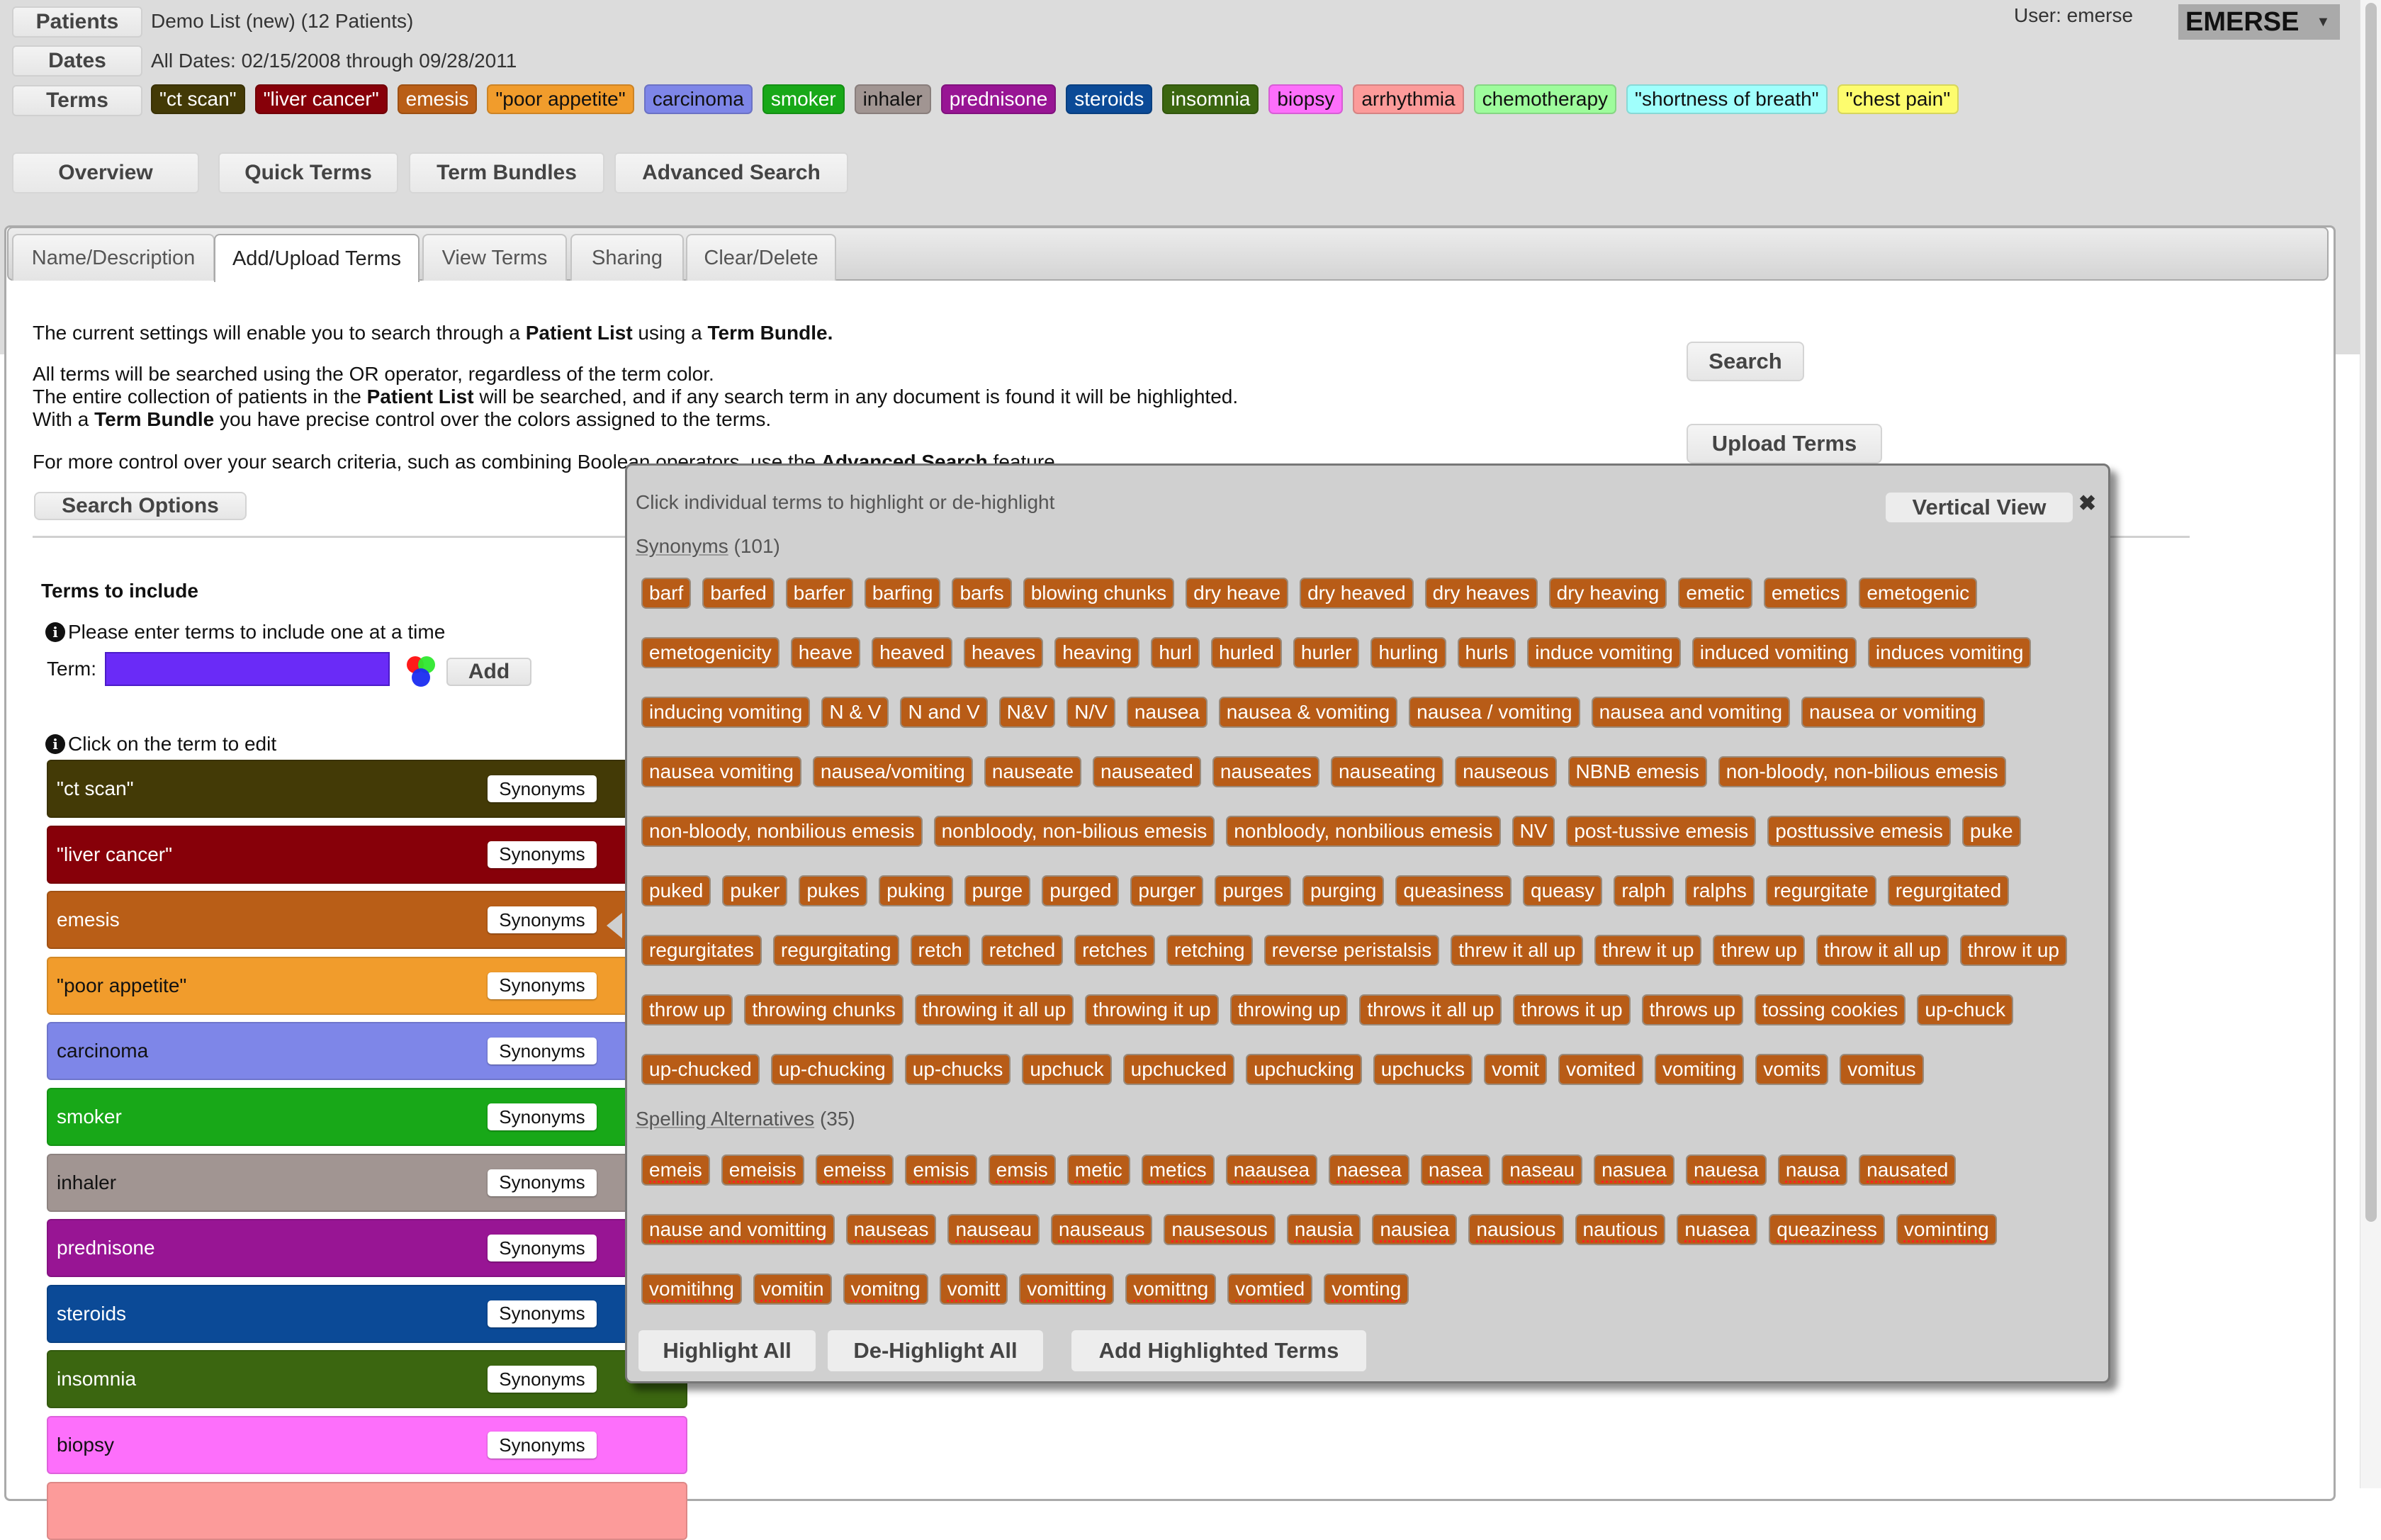 The height and width of the screenshot is (1540, 2381). Describe the element at coordinates (2259, 22) in the screenshot. I see `brand-menu: EMERSE ▼` at that location.